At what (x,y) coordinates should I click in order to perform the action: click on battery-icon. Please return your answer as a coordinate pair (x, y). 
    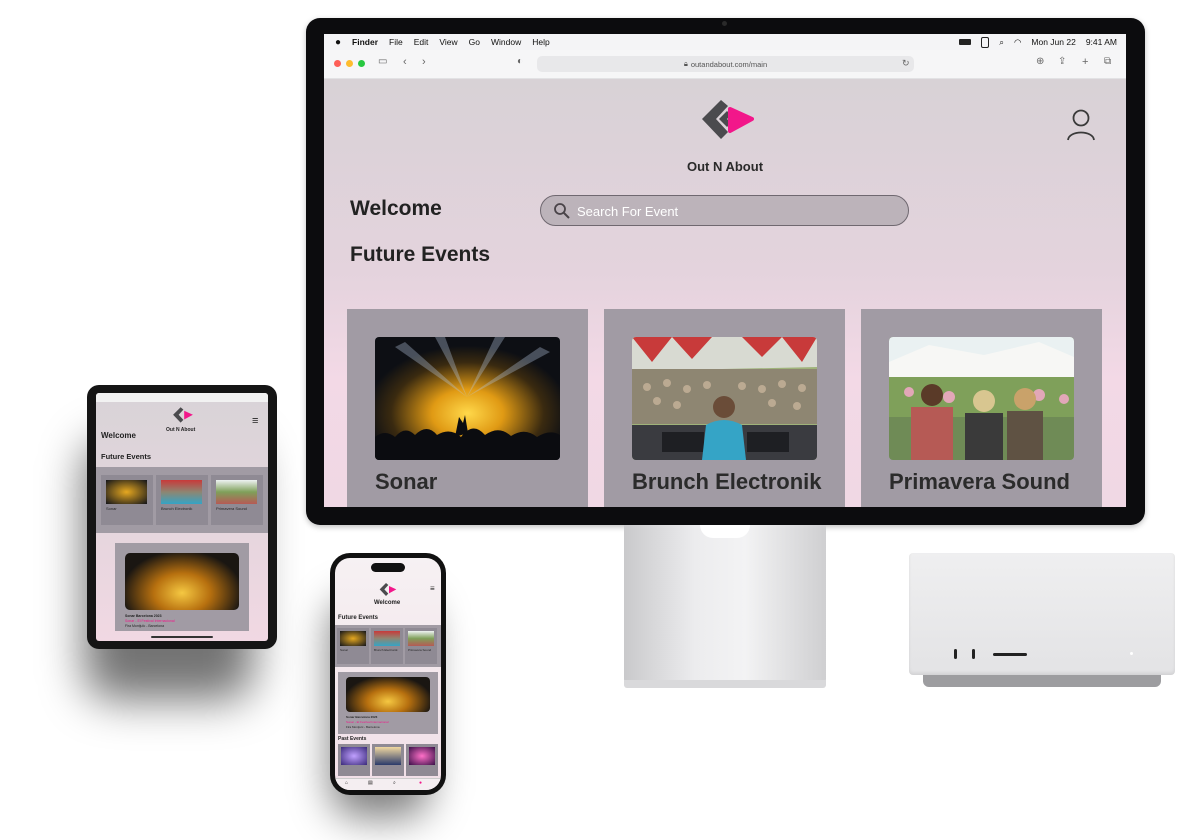
    Looking at the image, I should click on (965, 42).